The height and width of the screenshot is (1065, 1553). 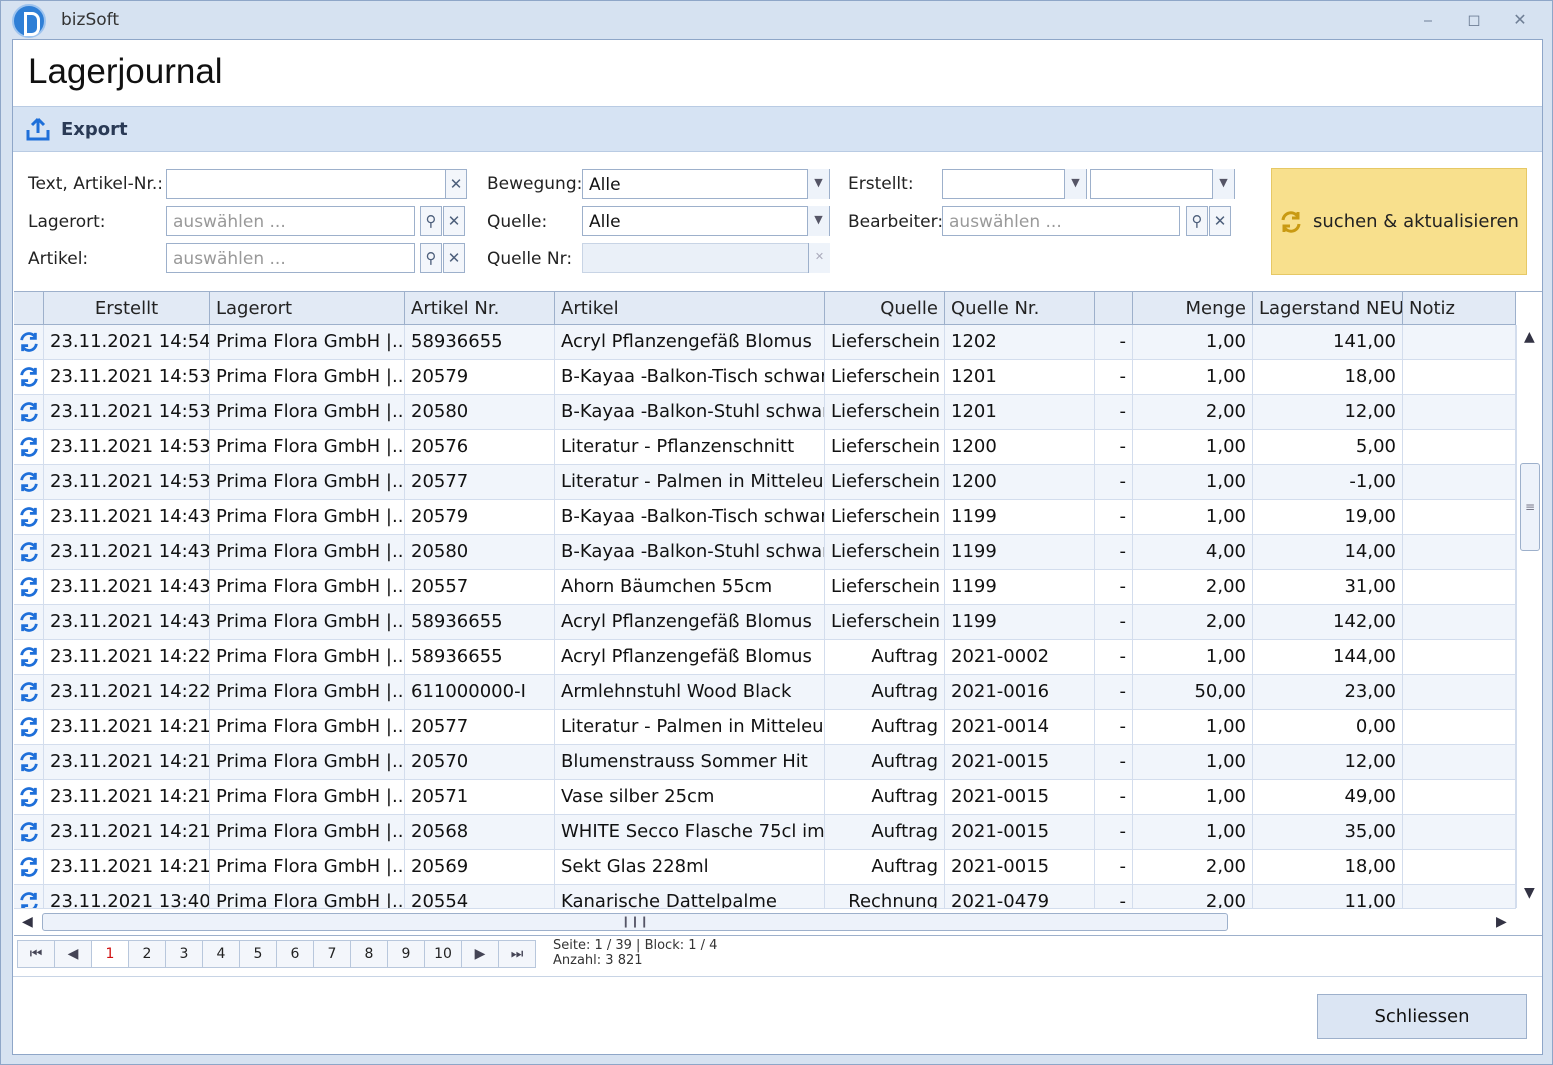 What do you see at coordinates (76, 129) in the screenshot?
I see `export-button: Export` at bounding box center [76, 129].